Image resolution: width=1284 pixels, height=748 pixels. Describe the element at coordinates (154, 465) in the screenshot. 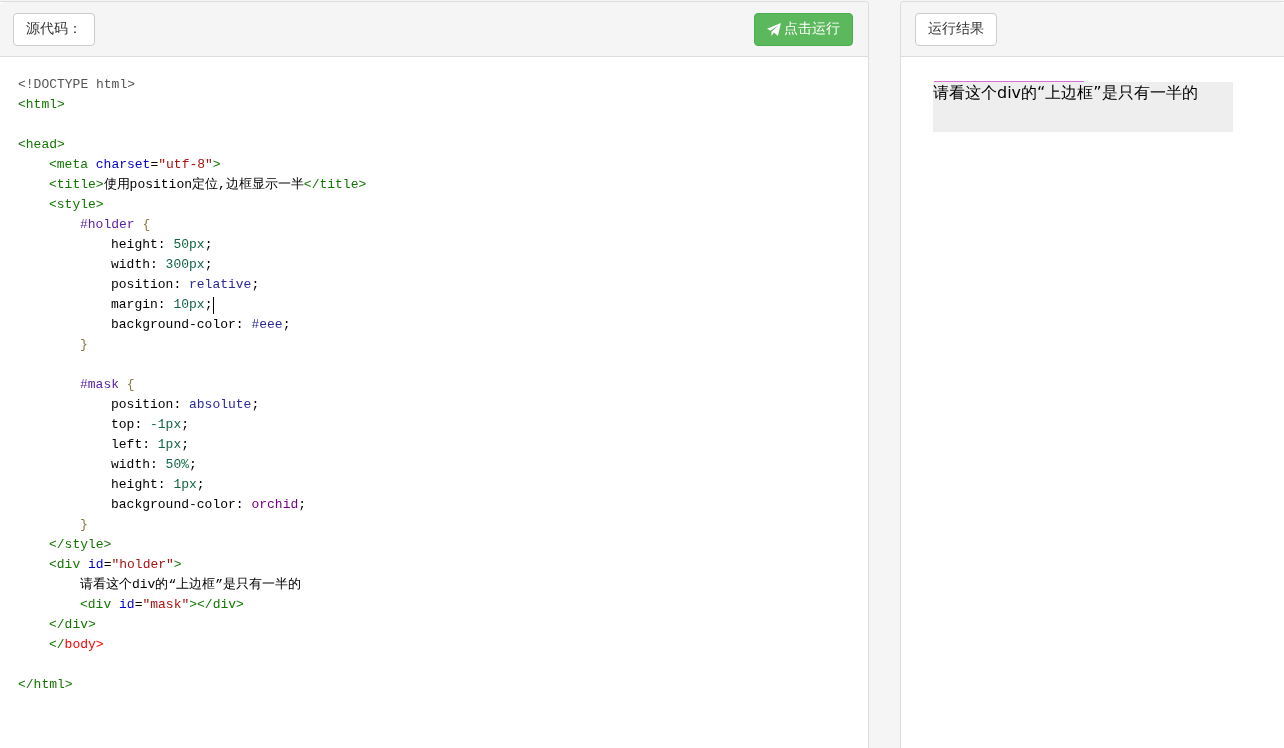

I see `code-line: width: 50%;` at that location.